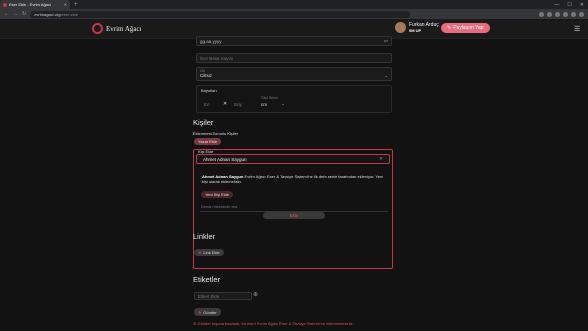 Image resolution: width=588 pixels, height=331 pixels. I want to click on cilt-value: Ciltsiz, so click(206, 75).